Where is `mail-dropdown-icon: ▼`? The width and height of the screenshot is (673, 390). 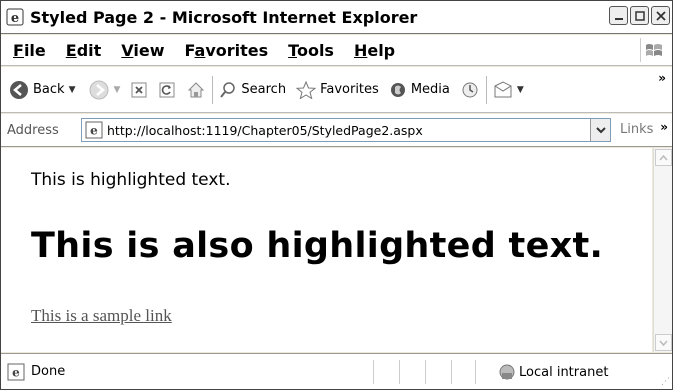
mail-dropdown-icon: ▼ is located at coordinates (520, 90).